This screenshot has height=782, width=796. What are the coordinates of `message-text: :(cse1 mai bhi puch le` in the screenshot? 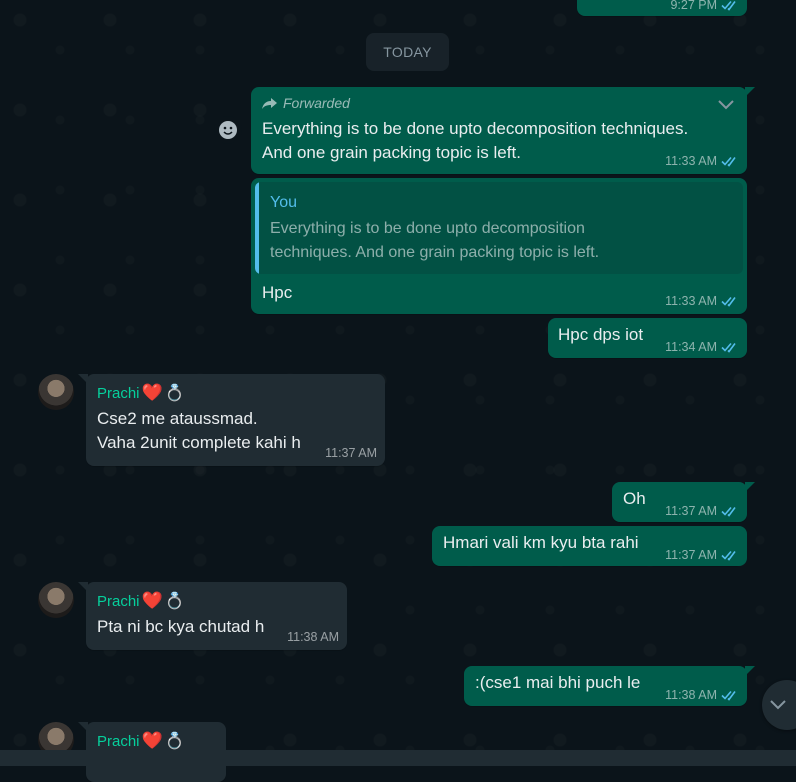 It's located at (558, 682).